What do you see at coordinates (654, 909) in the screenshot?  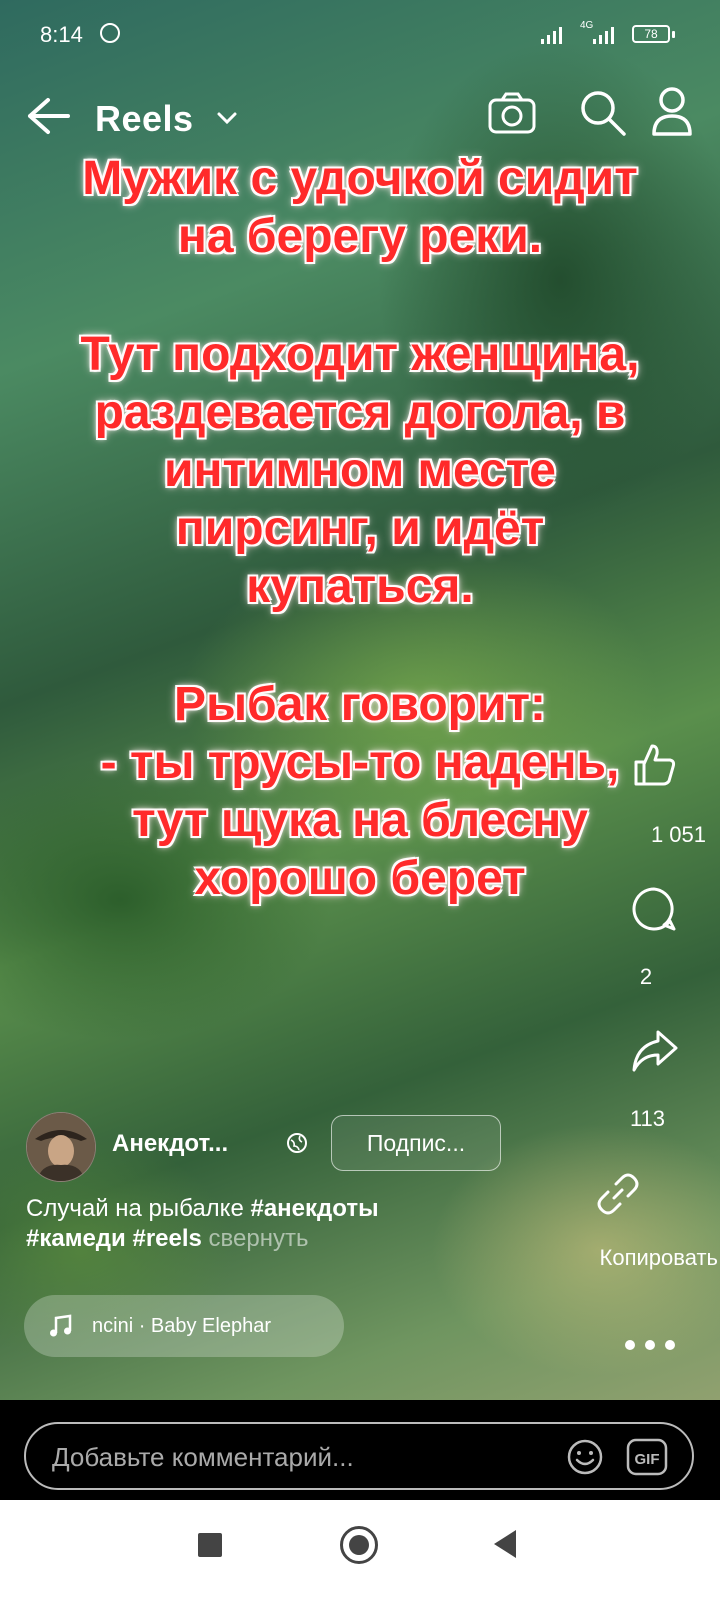 I see `comment-icon` at bounding box center [654, 909].